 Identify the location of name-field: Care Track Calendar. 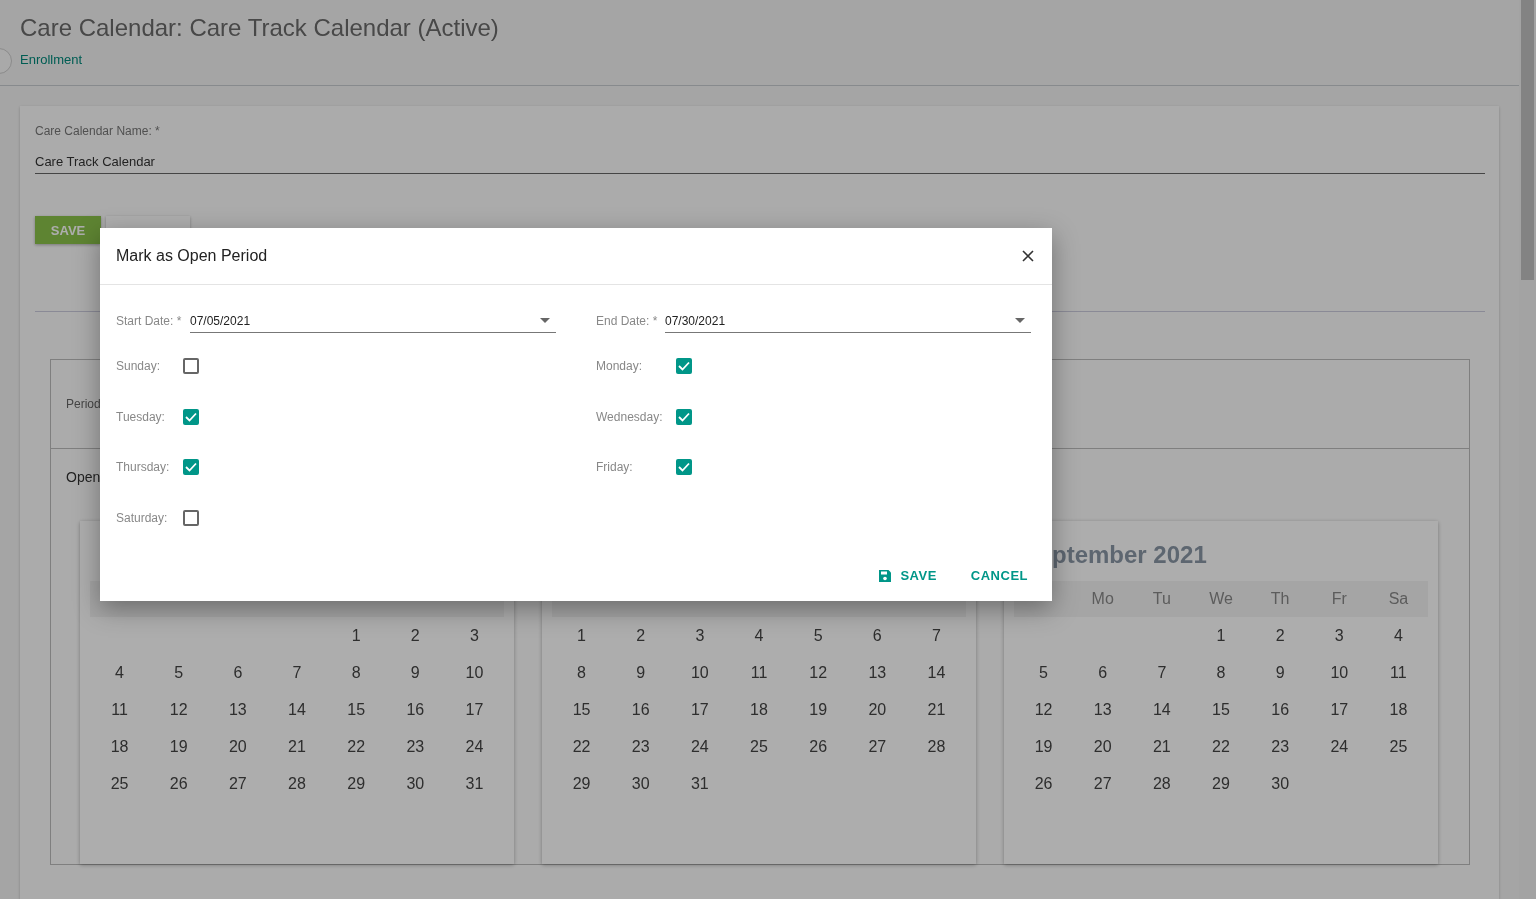
(760, 164).